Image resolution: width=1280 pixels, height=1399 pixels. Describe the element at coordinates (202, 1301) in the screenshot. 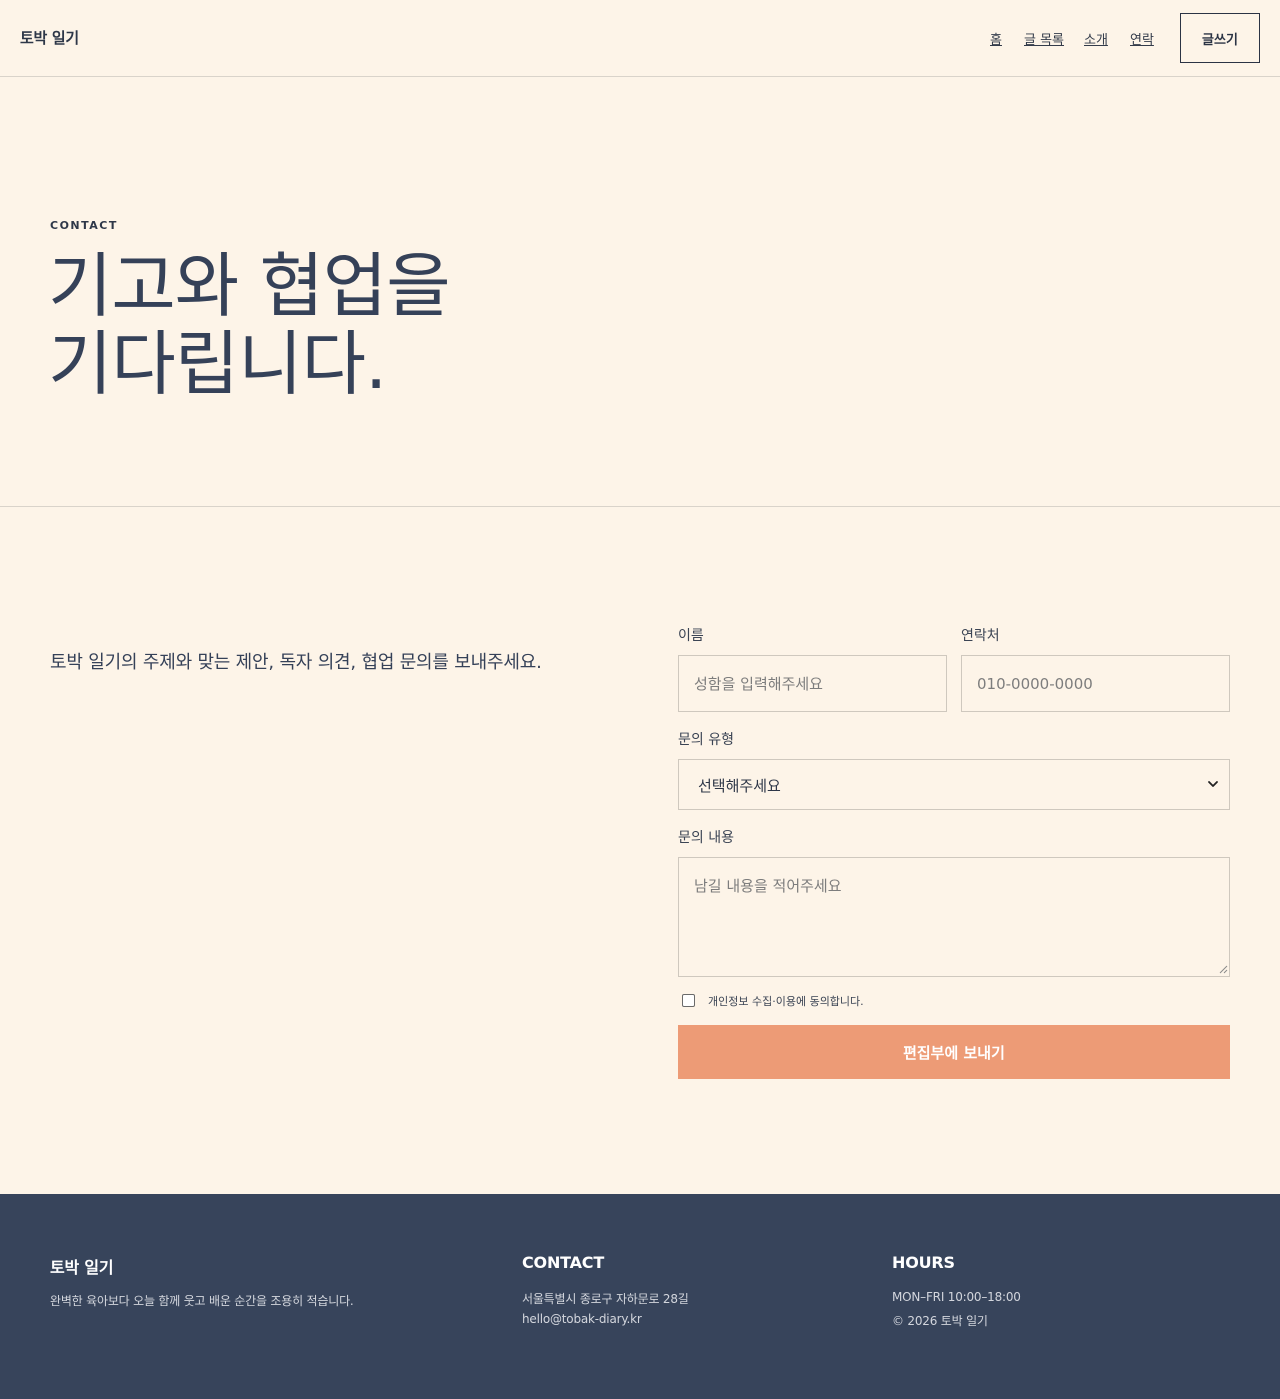

I see `footer-tagline: 완벽한 육아보다 오늘 함께 웃고 배운 순간을 조용히 적습니다.` at that location.